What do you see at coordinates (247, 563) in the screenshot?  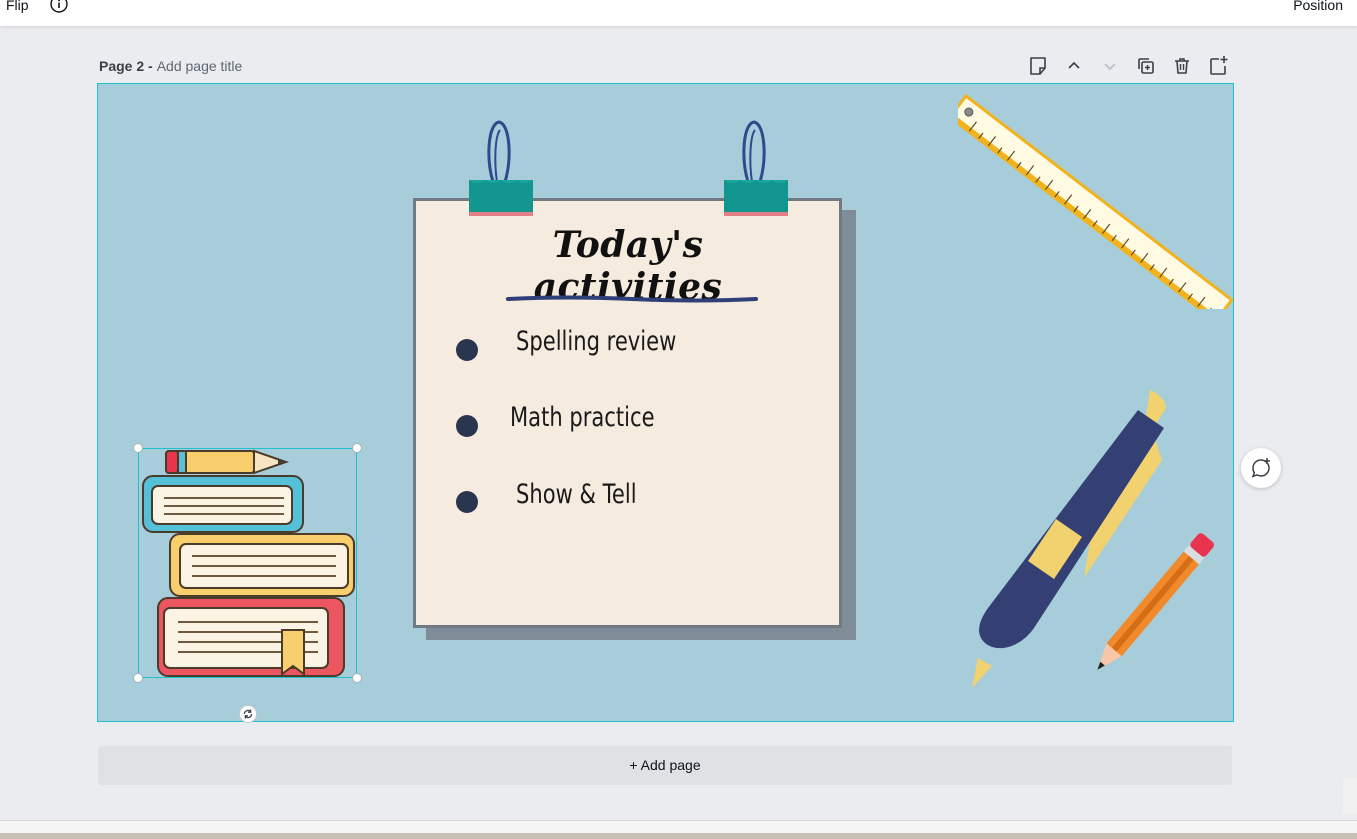 I see `selection-box` at bounding box center [247, 563].